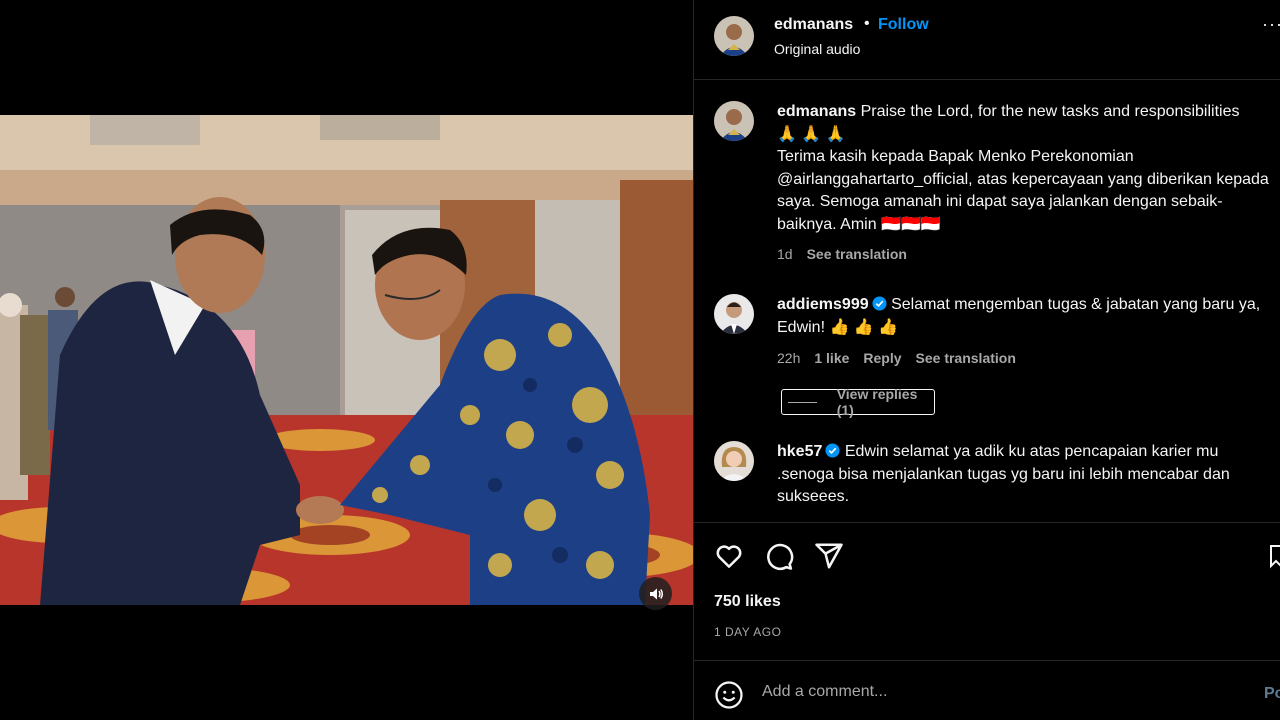 The height and width of the screenshot is (720, 1280). Describe the element at coordinates (734, 121) in the screenshot. I see `caption-avatar` at that location.